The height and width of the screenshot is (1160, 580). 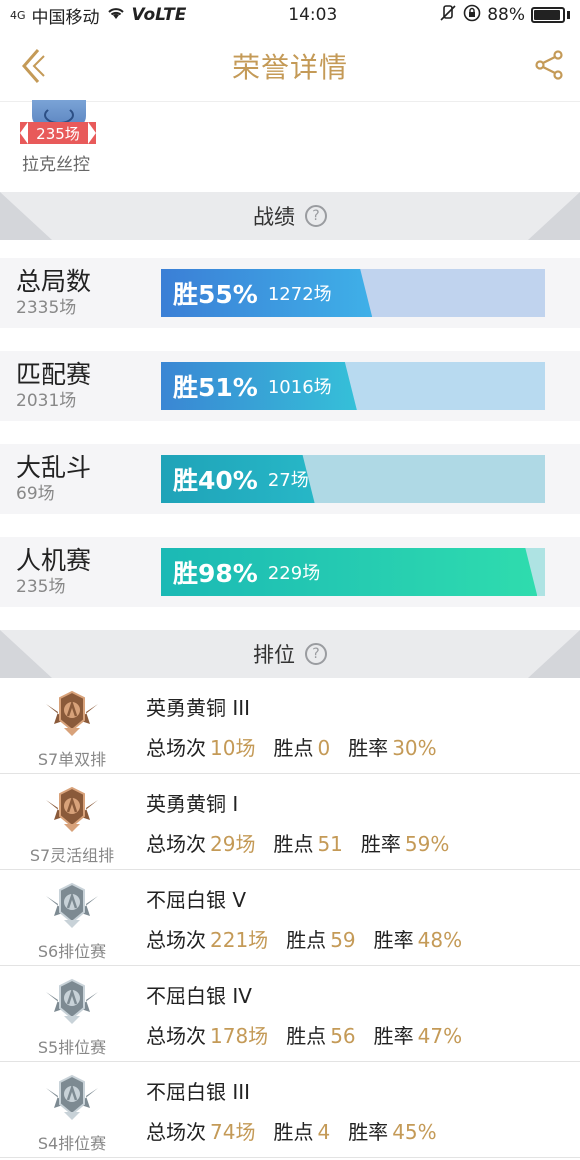 What do you see at coordinates (72, 759) in the screenshot?
I see `rank-season: S7单双排` at bounding box center [72, 759].